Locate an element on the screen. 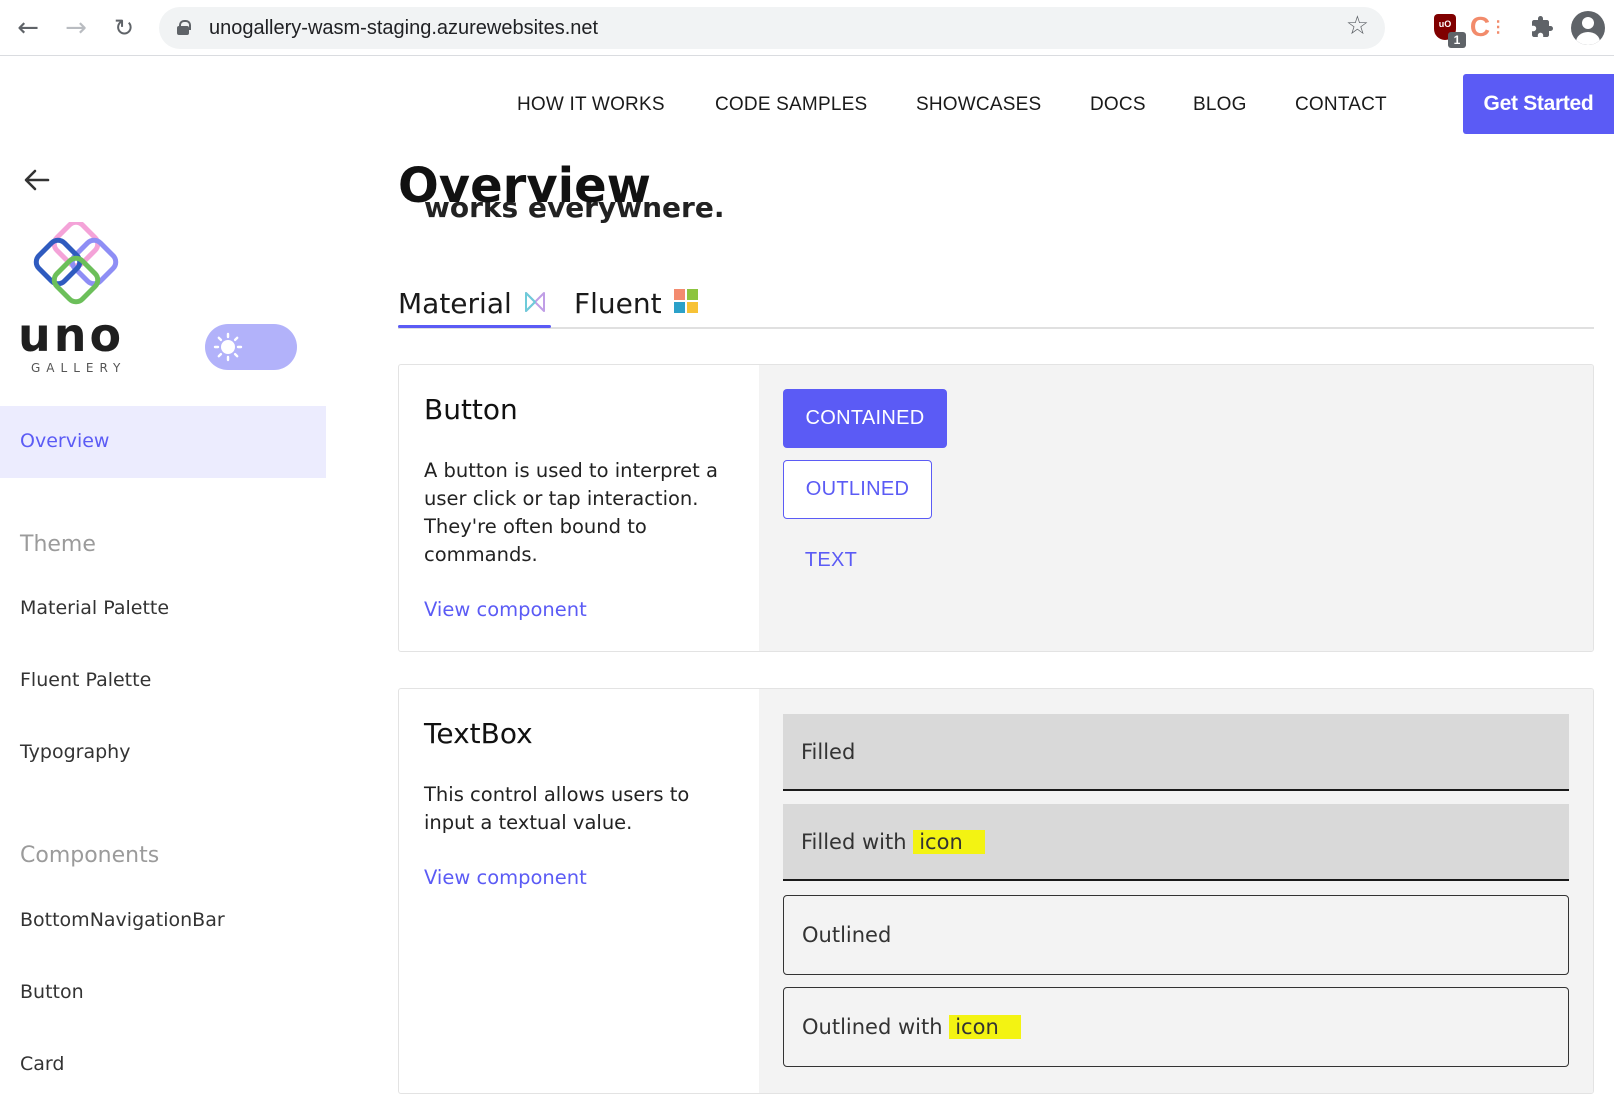  textbox-view-component-link: View component is located at coordinates (505, 877).